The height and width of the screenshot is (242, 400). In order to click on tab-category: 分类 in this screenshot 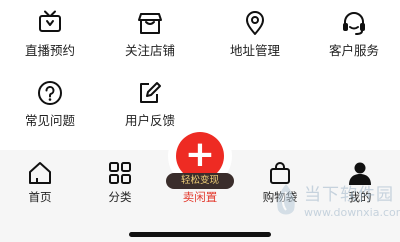, I will do `click(120, 182)`.